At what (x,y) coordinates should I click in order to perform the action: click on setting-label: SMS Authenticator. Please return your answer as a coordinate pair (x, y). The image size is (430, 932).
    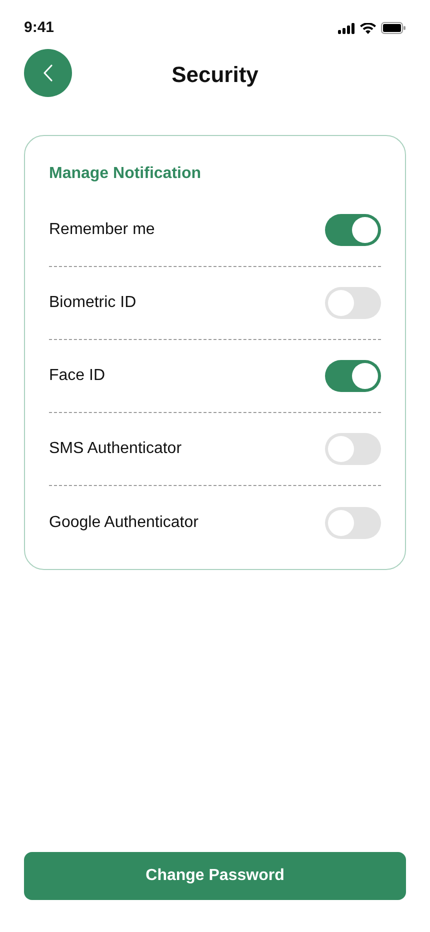
    Looking at the image, I should click on (115, 449).